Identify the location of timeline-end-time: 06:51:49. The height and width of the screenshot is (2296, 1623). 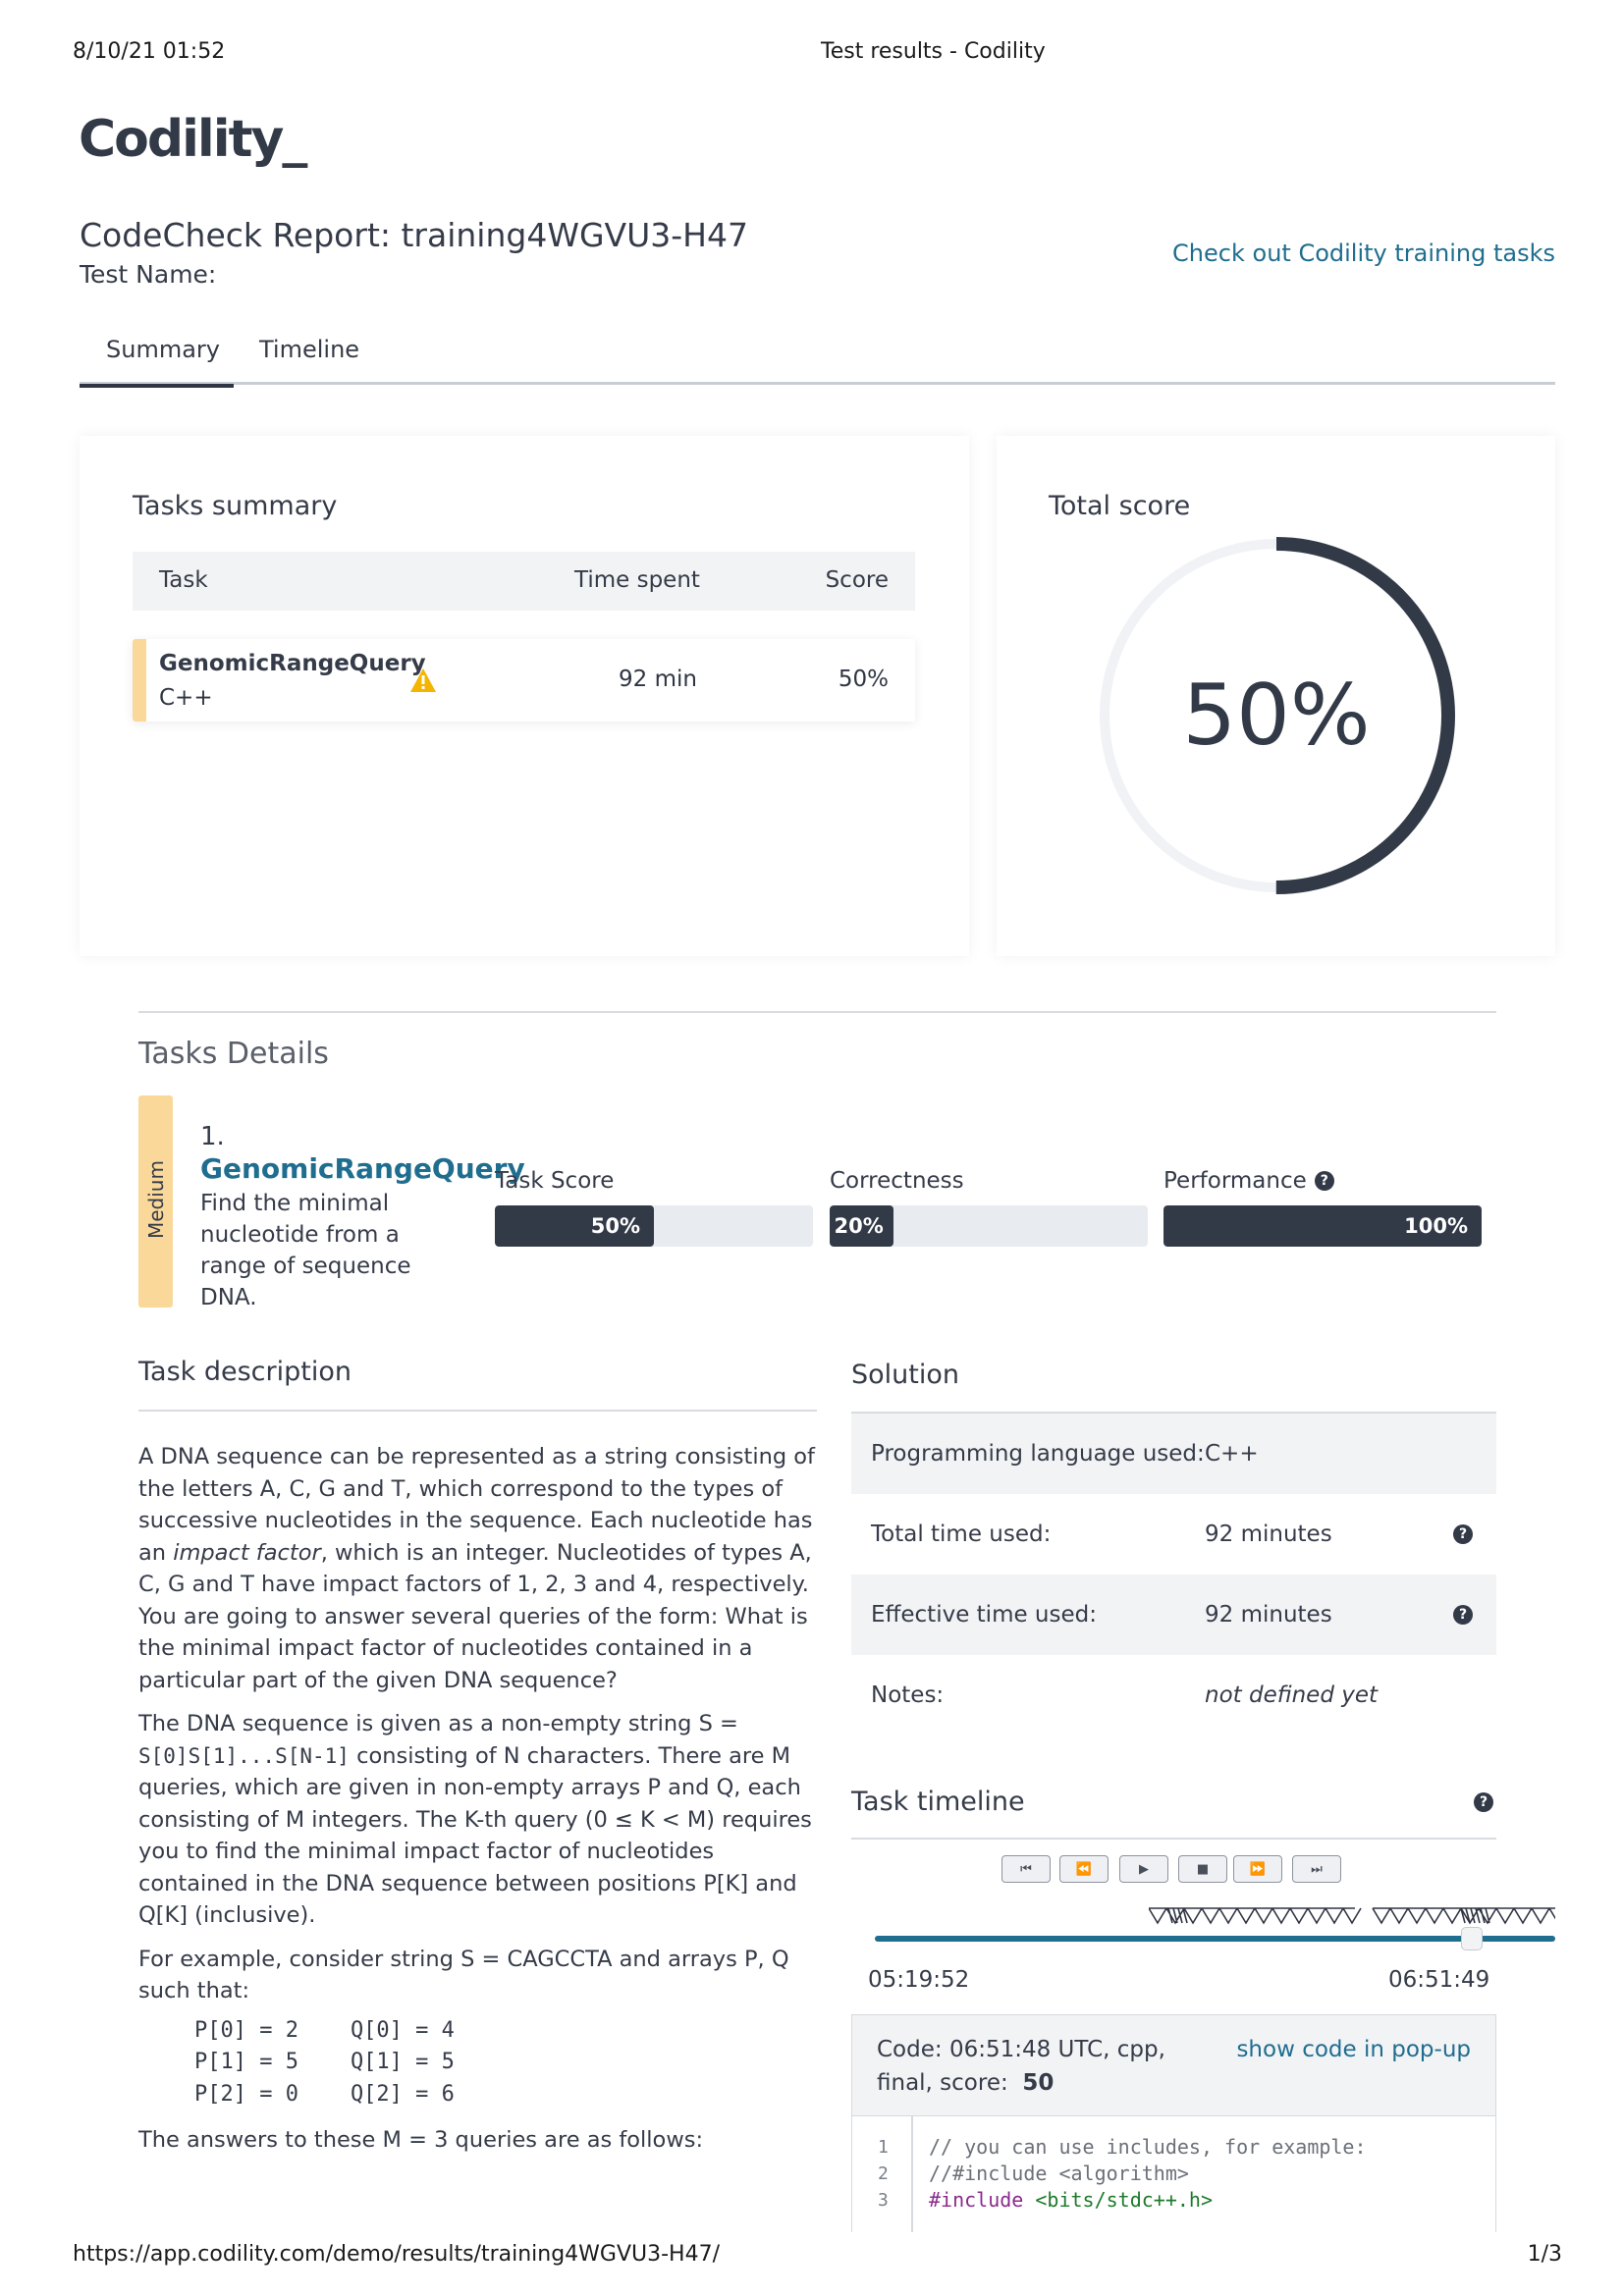
(1439, 1980).